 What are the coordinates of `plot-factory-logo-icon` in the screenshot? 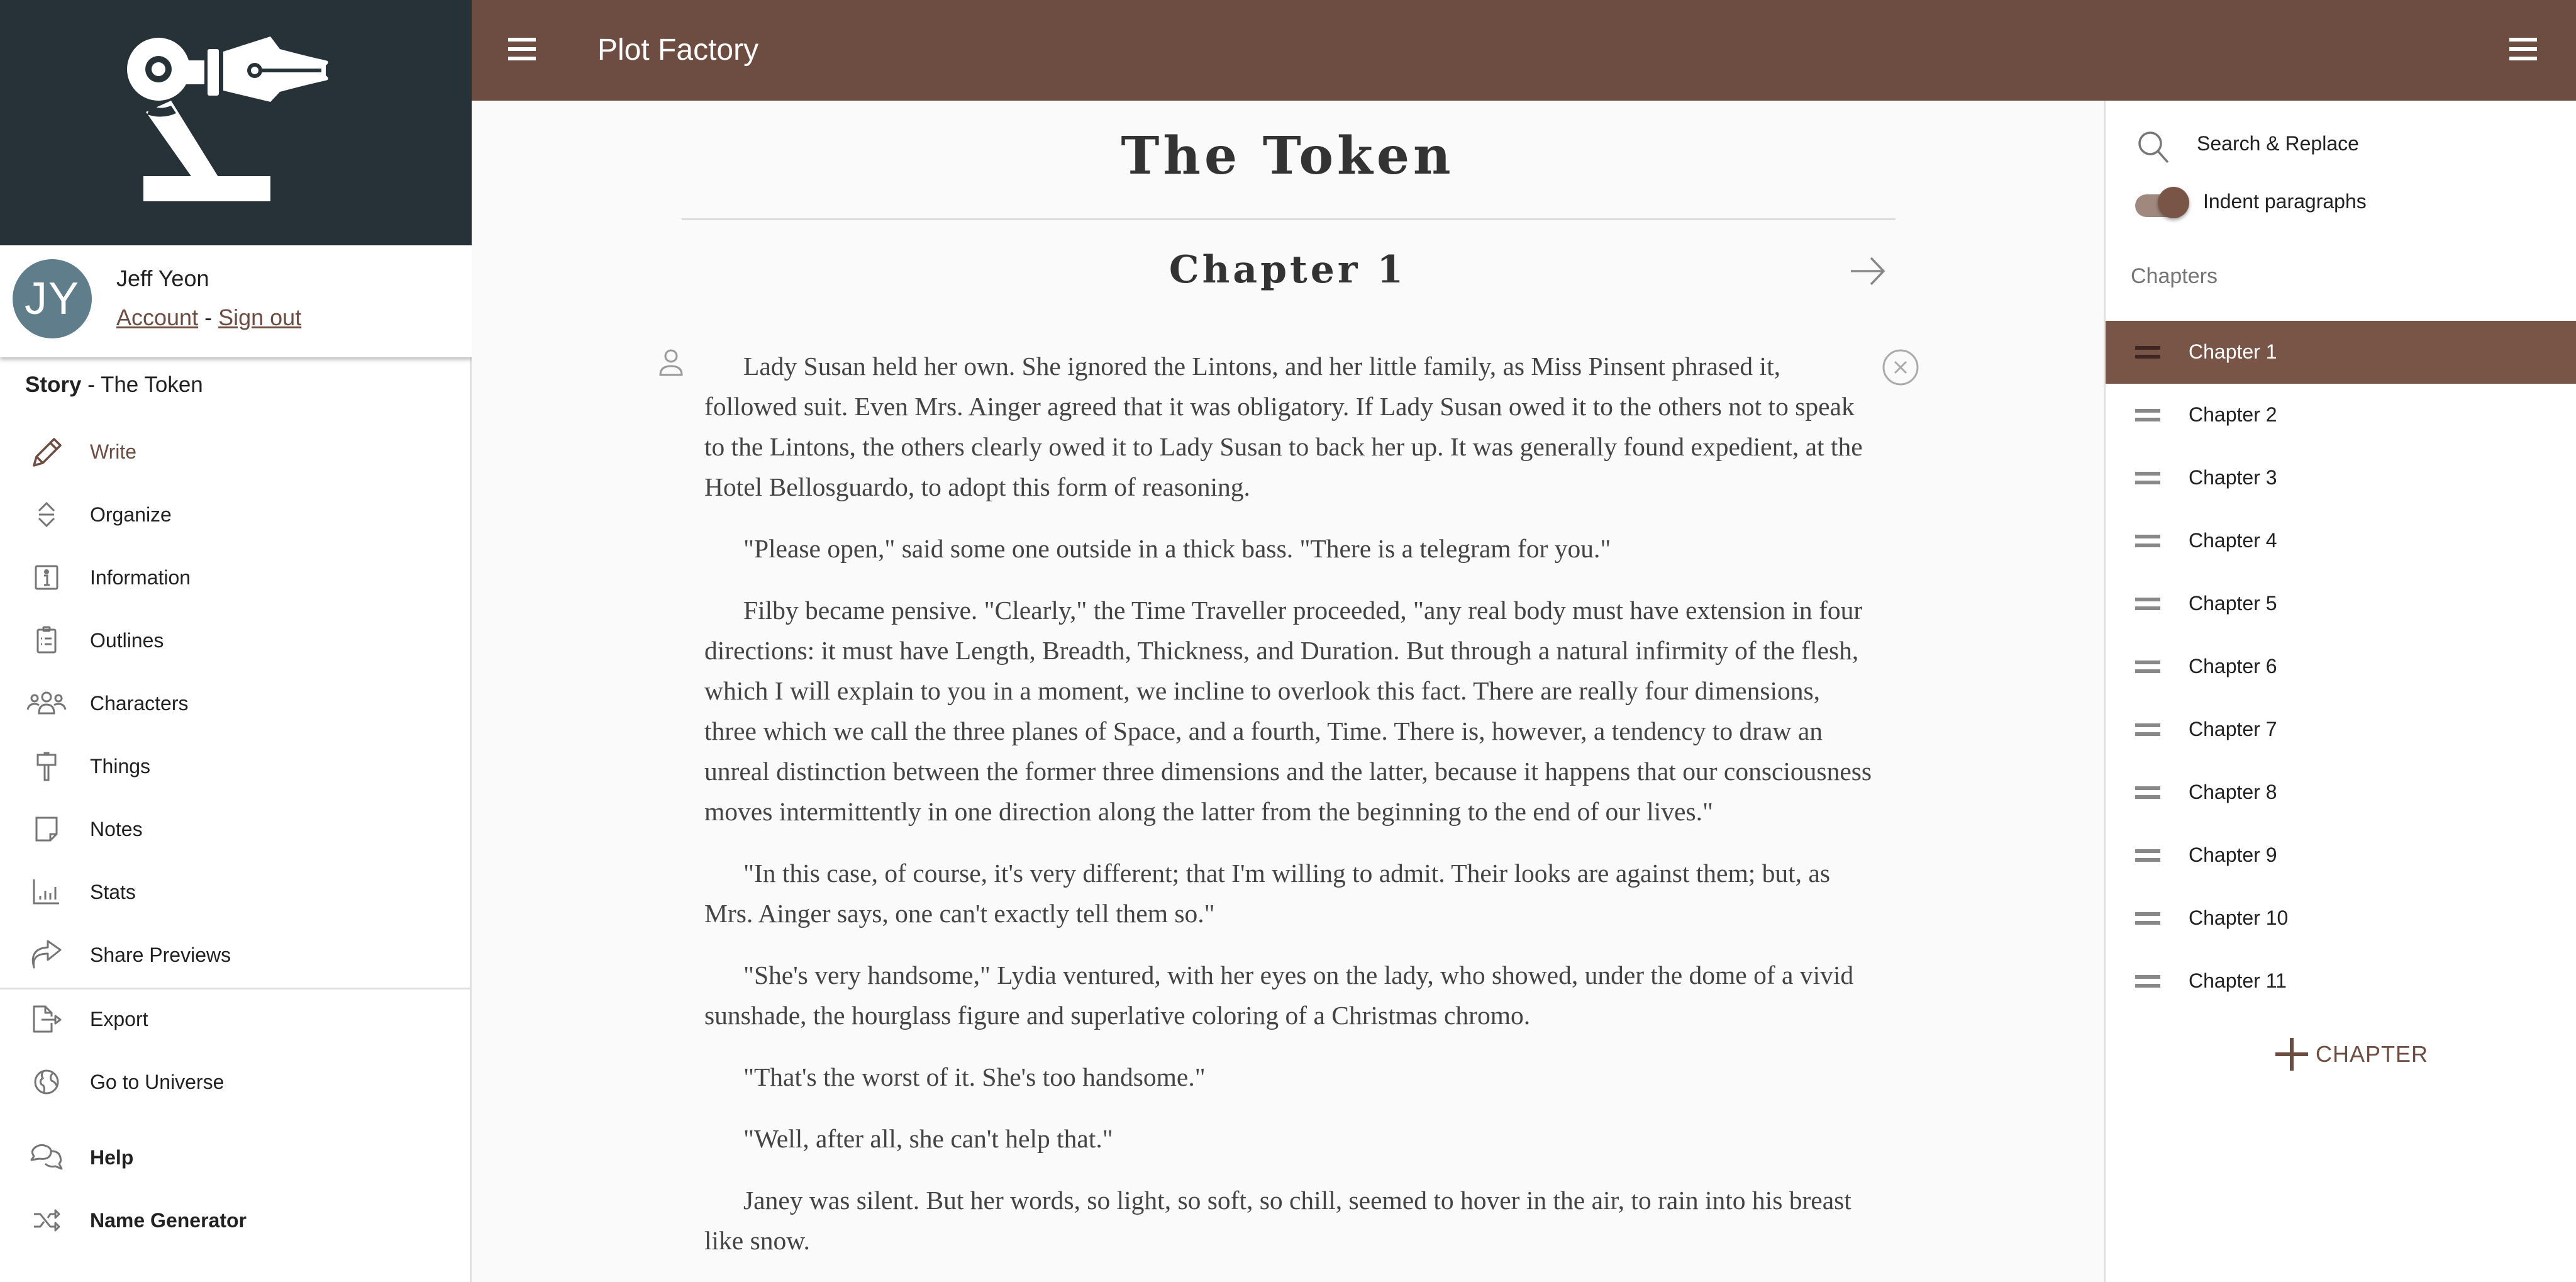 It's located at (227, 118).